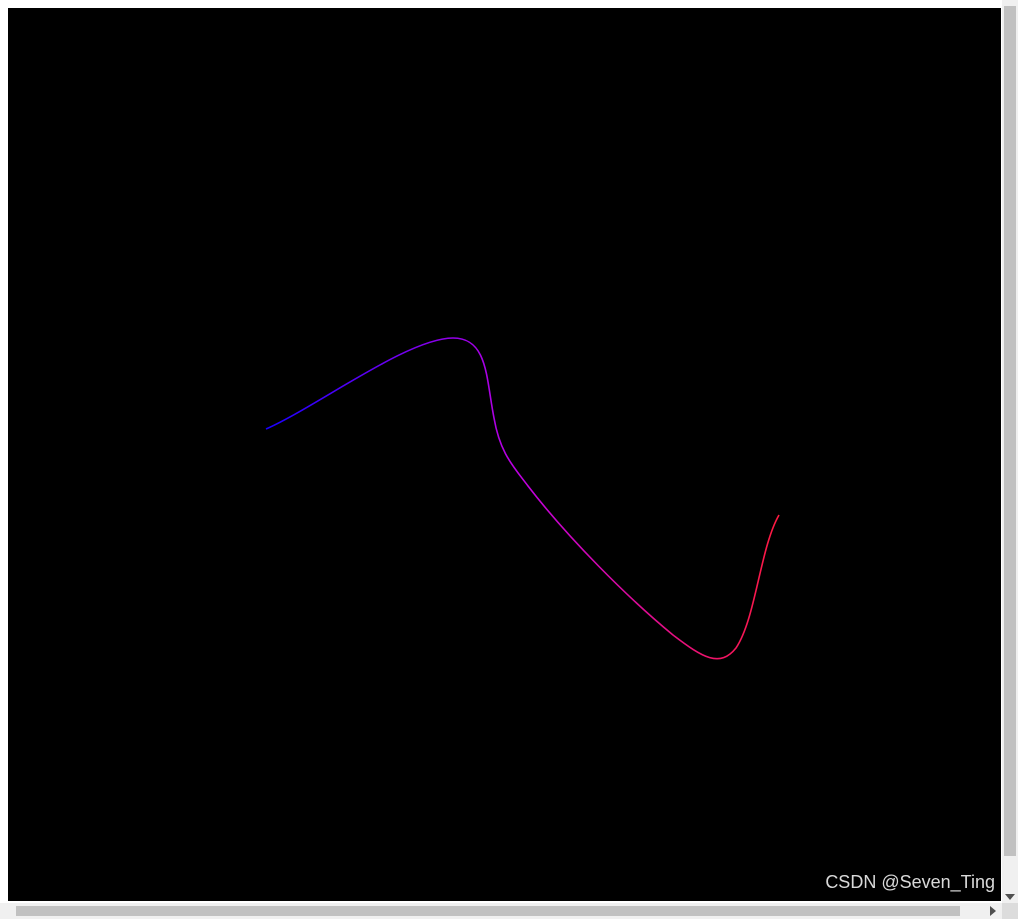  What do you see at coordinates (1010, 897) in the screenshot?
I see `scroll-down-arrow-icon` at bounding box center [1010, 897].